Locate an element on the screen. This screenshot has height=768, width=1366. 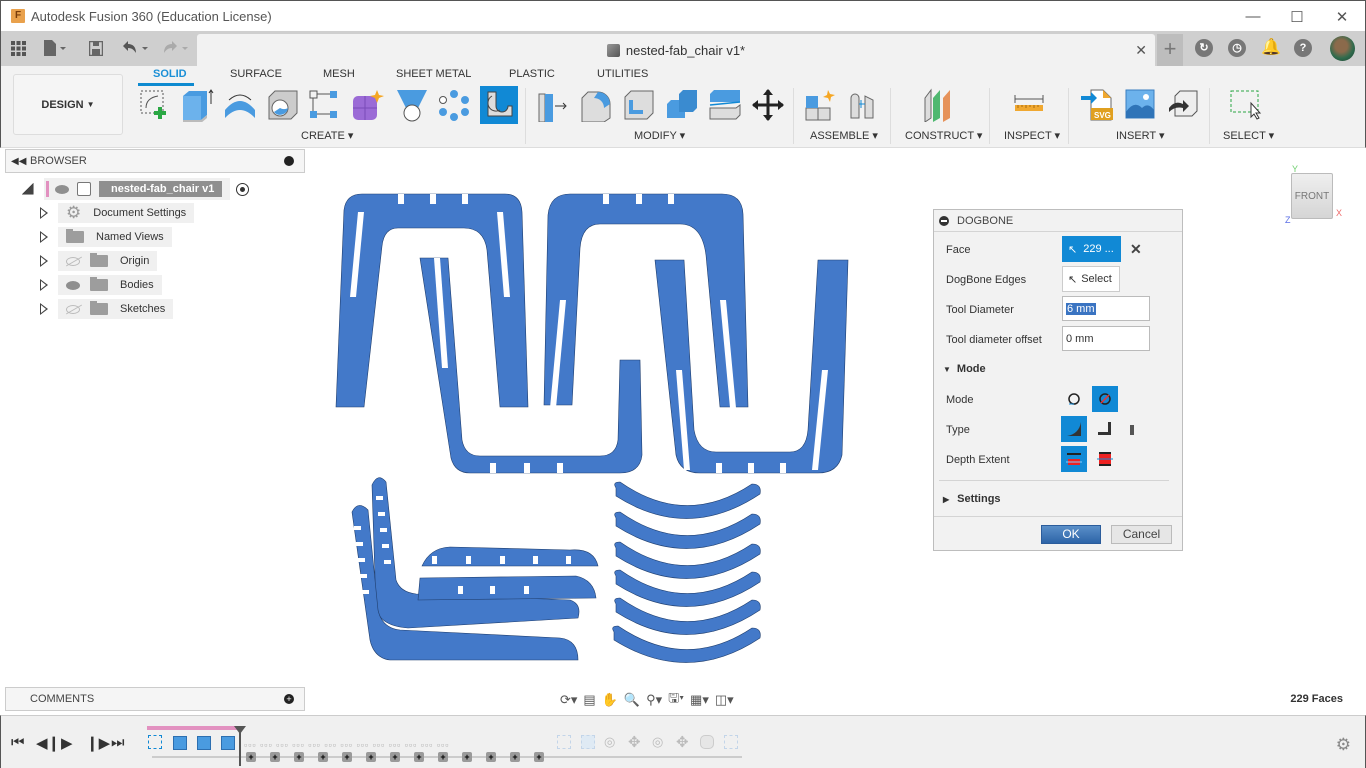
browser-item-document-settings: ⚙ Document Settings is located at coordinates (117, 213).